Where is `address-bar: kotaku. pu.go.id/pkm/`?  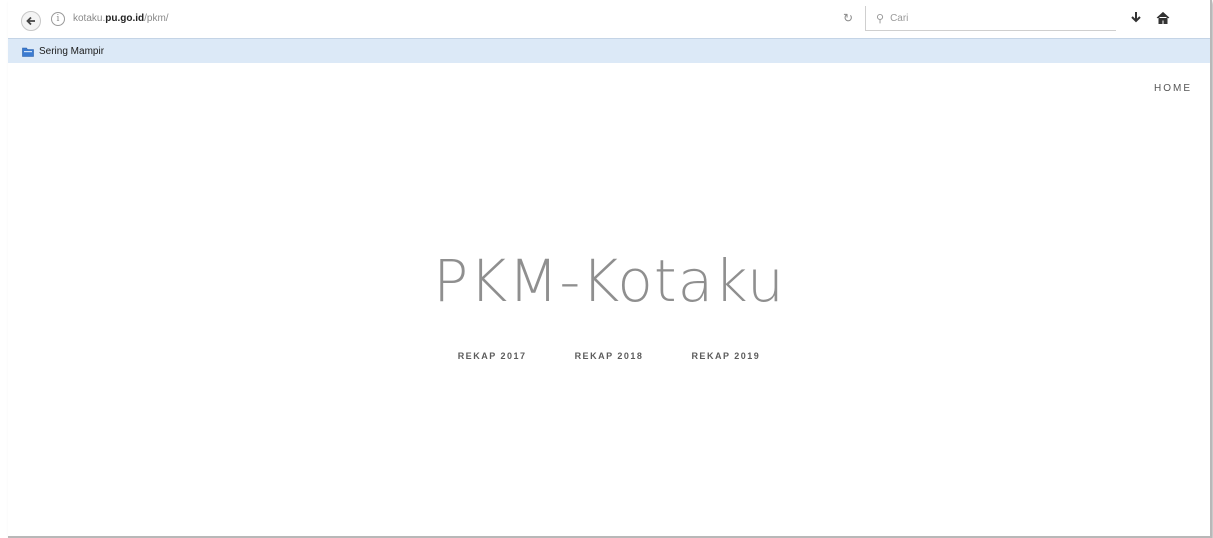 address-bar: kotaku. pu.go.id/pkm/ is located at coordinates (121, 18).